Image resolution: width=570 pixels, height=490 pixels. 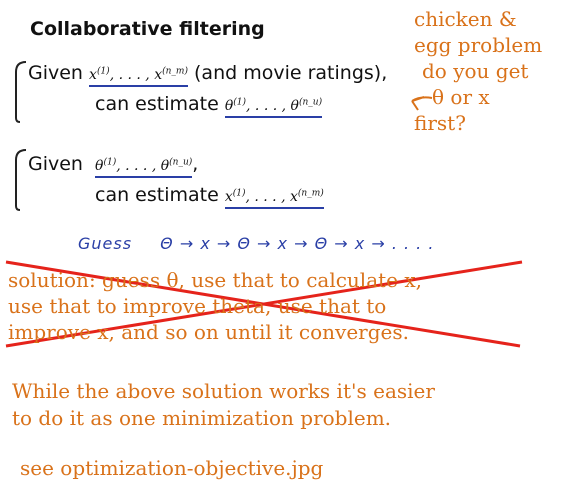 I want to click on handwritten-sequence: Guess Θ → x → Θ → x → Θ → x → . . . ., so click(x=256, y=243).